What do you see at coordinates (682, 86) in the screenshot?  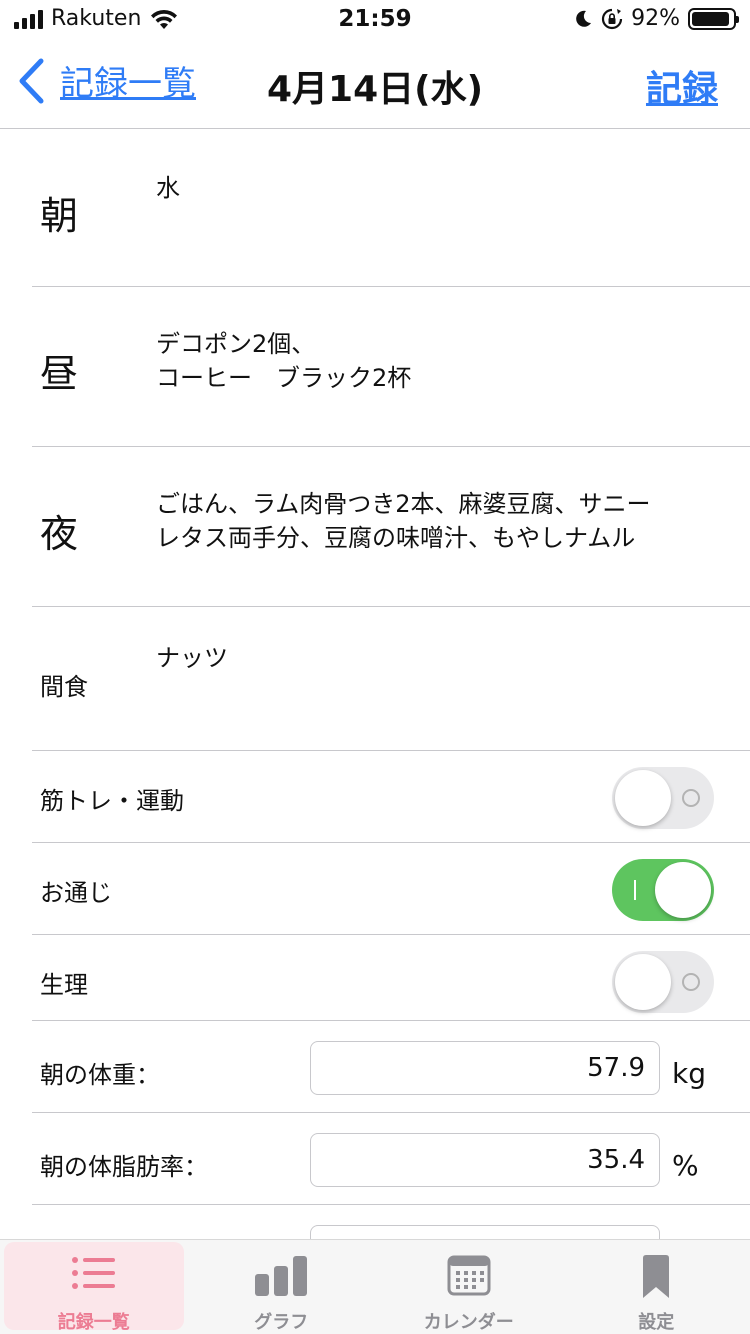 I see `record-button: 記録` at bounding box center [682, 86].